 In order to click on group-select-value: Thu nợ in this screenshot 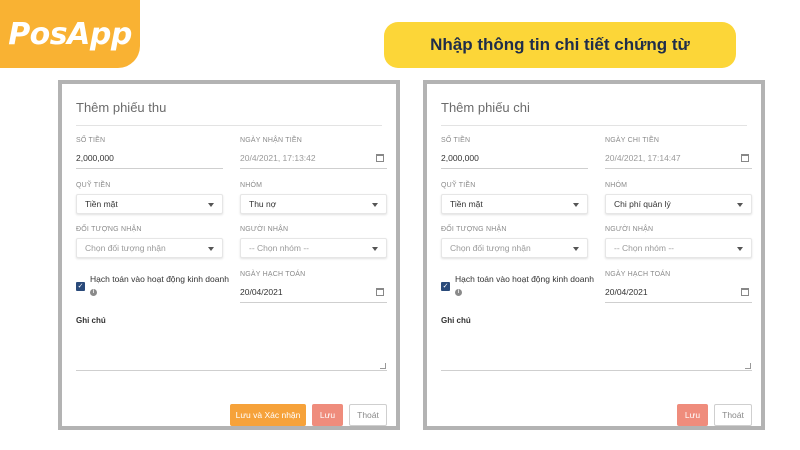, I will do `click(263, 204)`.